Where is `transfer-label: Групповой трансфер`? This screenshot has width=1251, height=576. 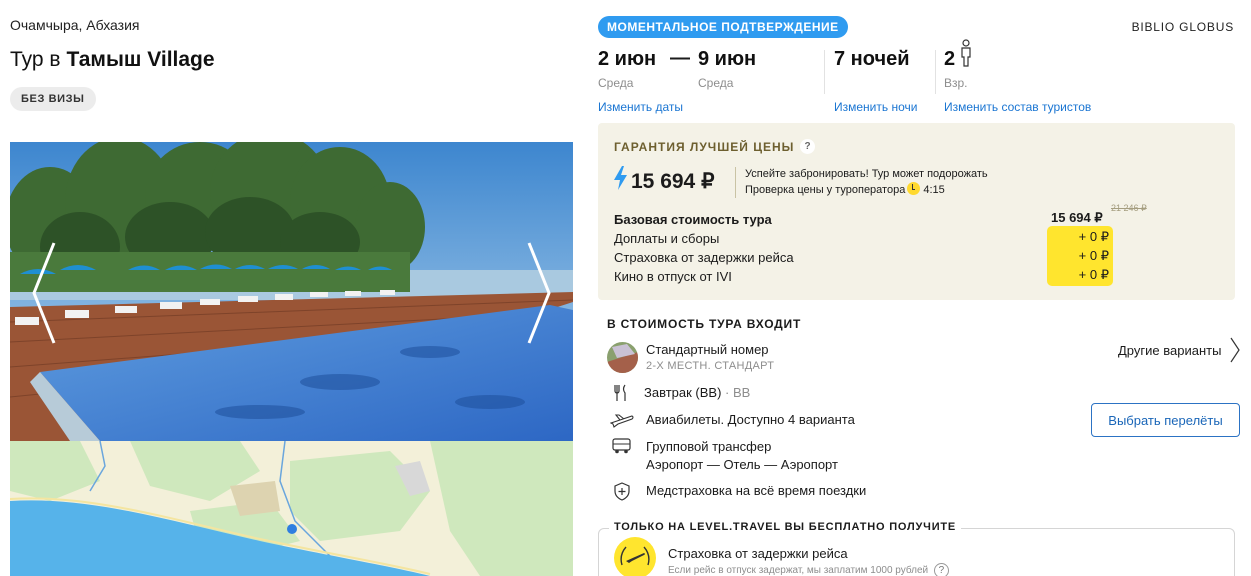
transfer-label: Групповой трансфер is located at coordinates (709, 446).